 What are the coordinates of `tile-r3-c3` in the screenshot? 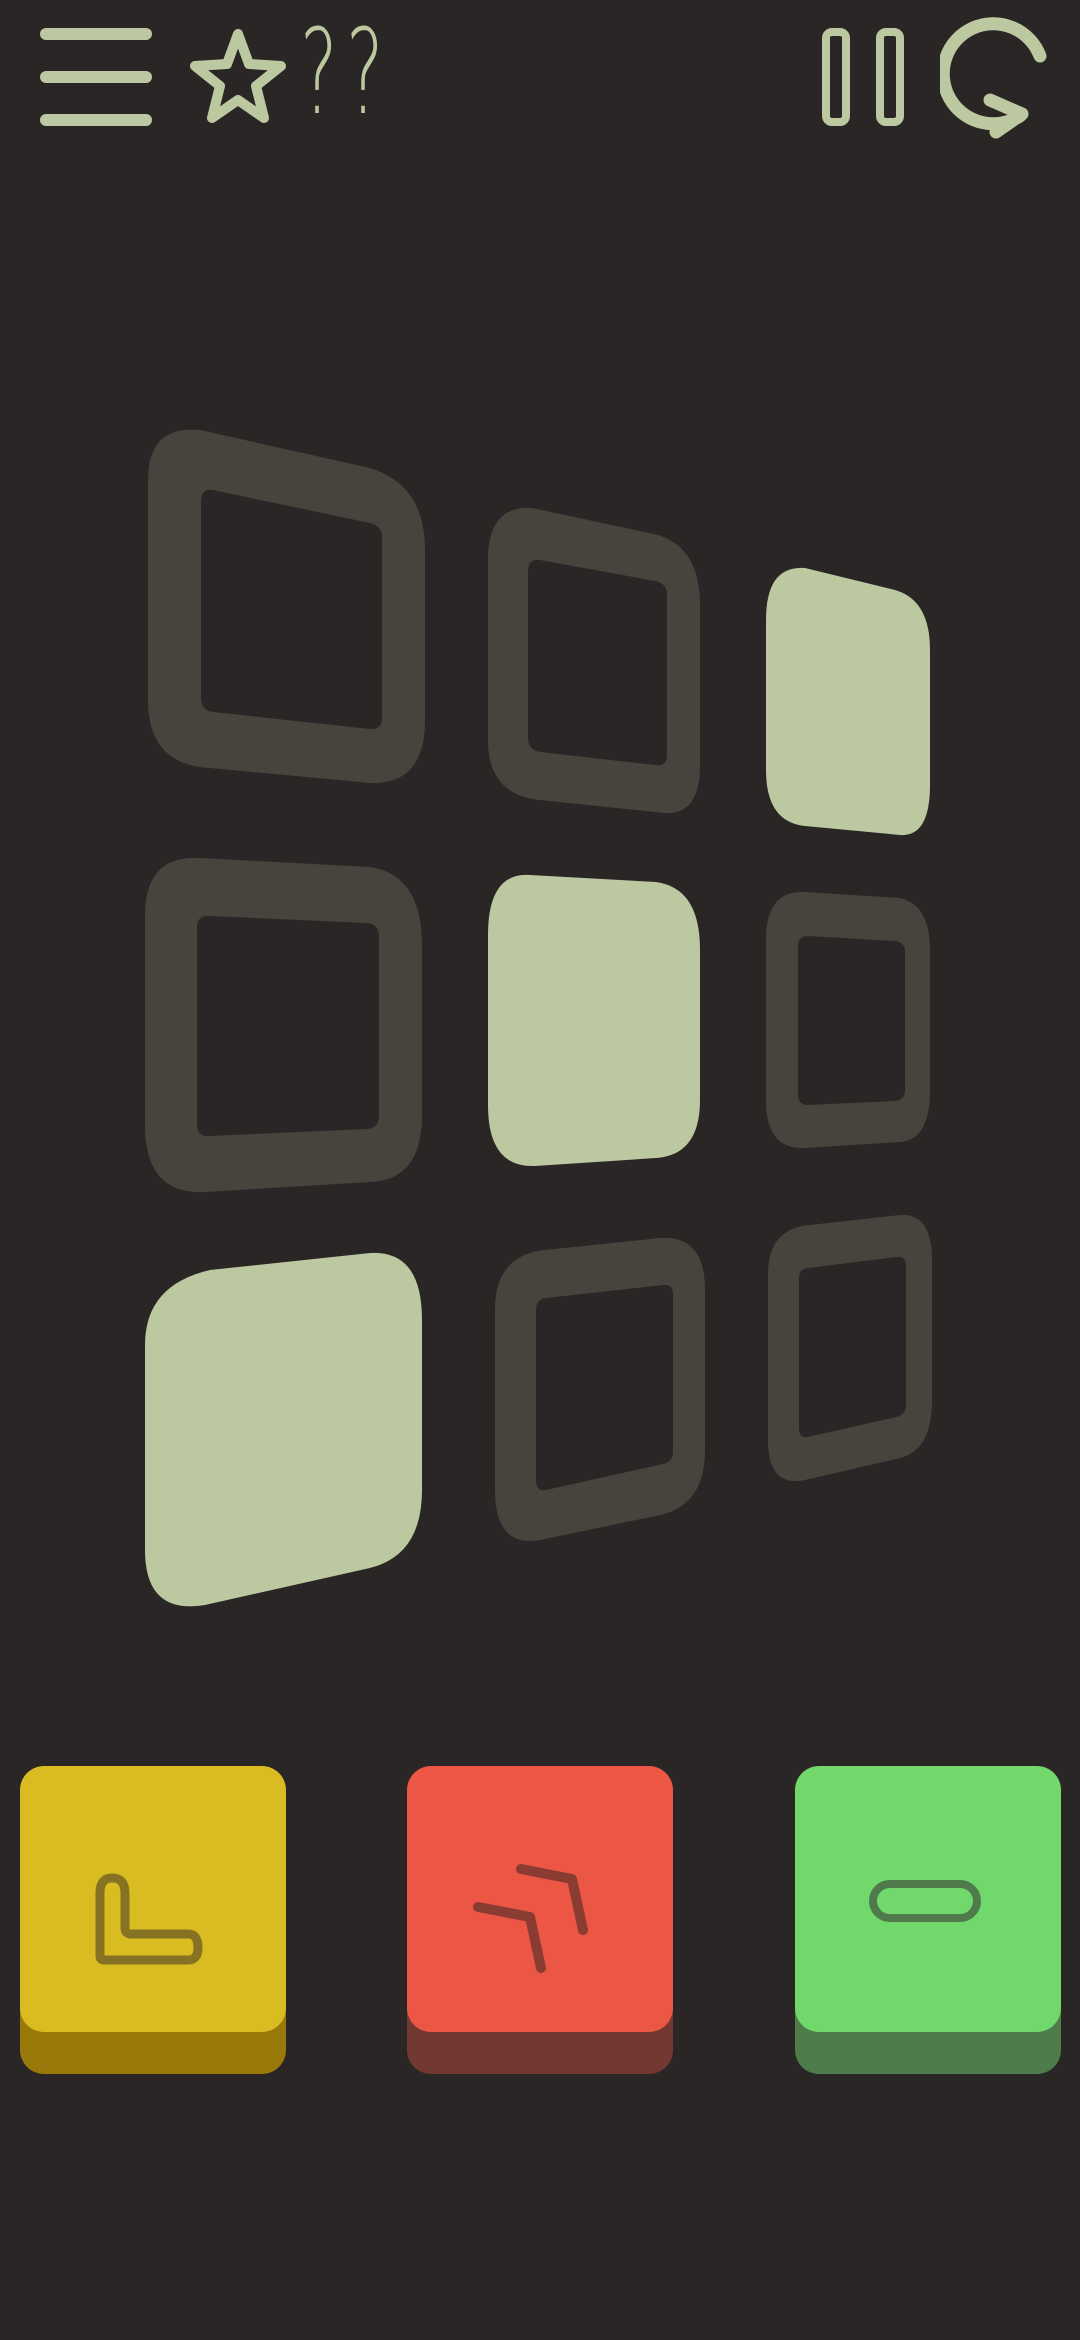 It's located at (850, 1348).